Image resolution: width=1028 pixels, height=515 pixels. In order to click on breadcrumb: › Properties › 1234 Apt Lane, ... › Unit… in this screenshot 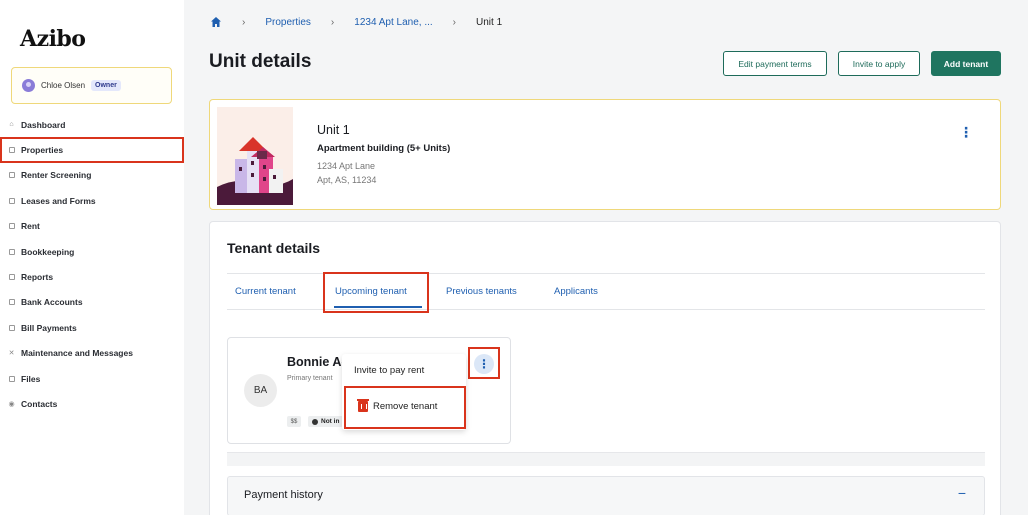, I will do `click(356, 22)`.